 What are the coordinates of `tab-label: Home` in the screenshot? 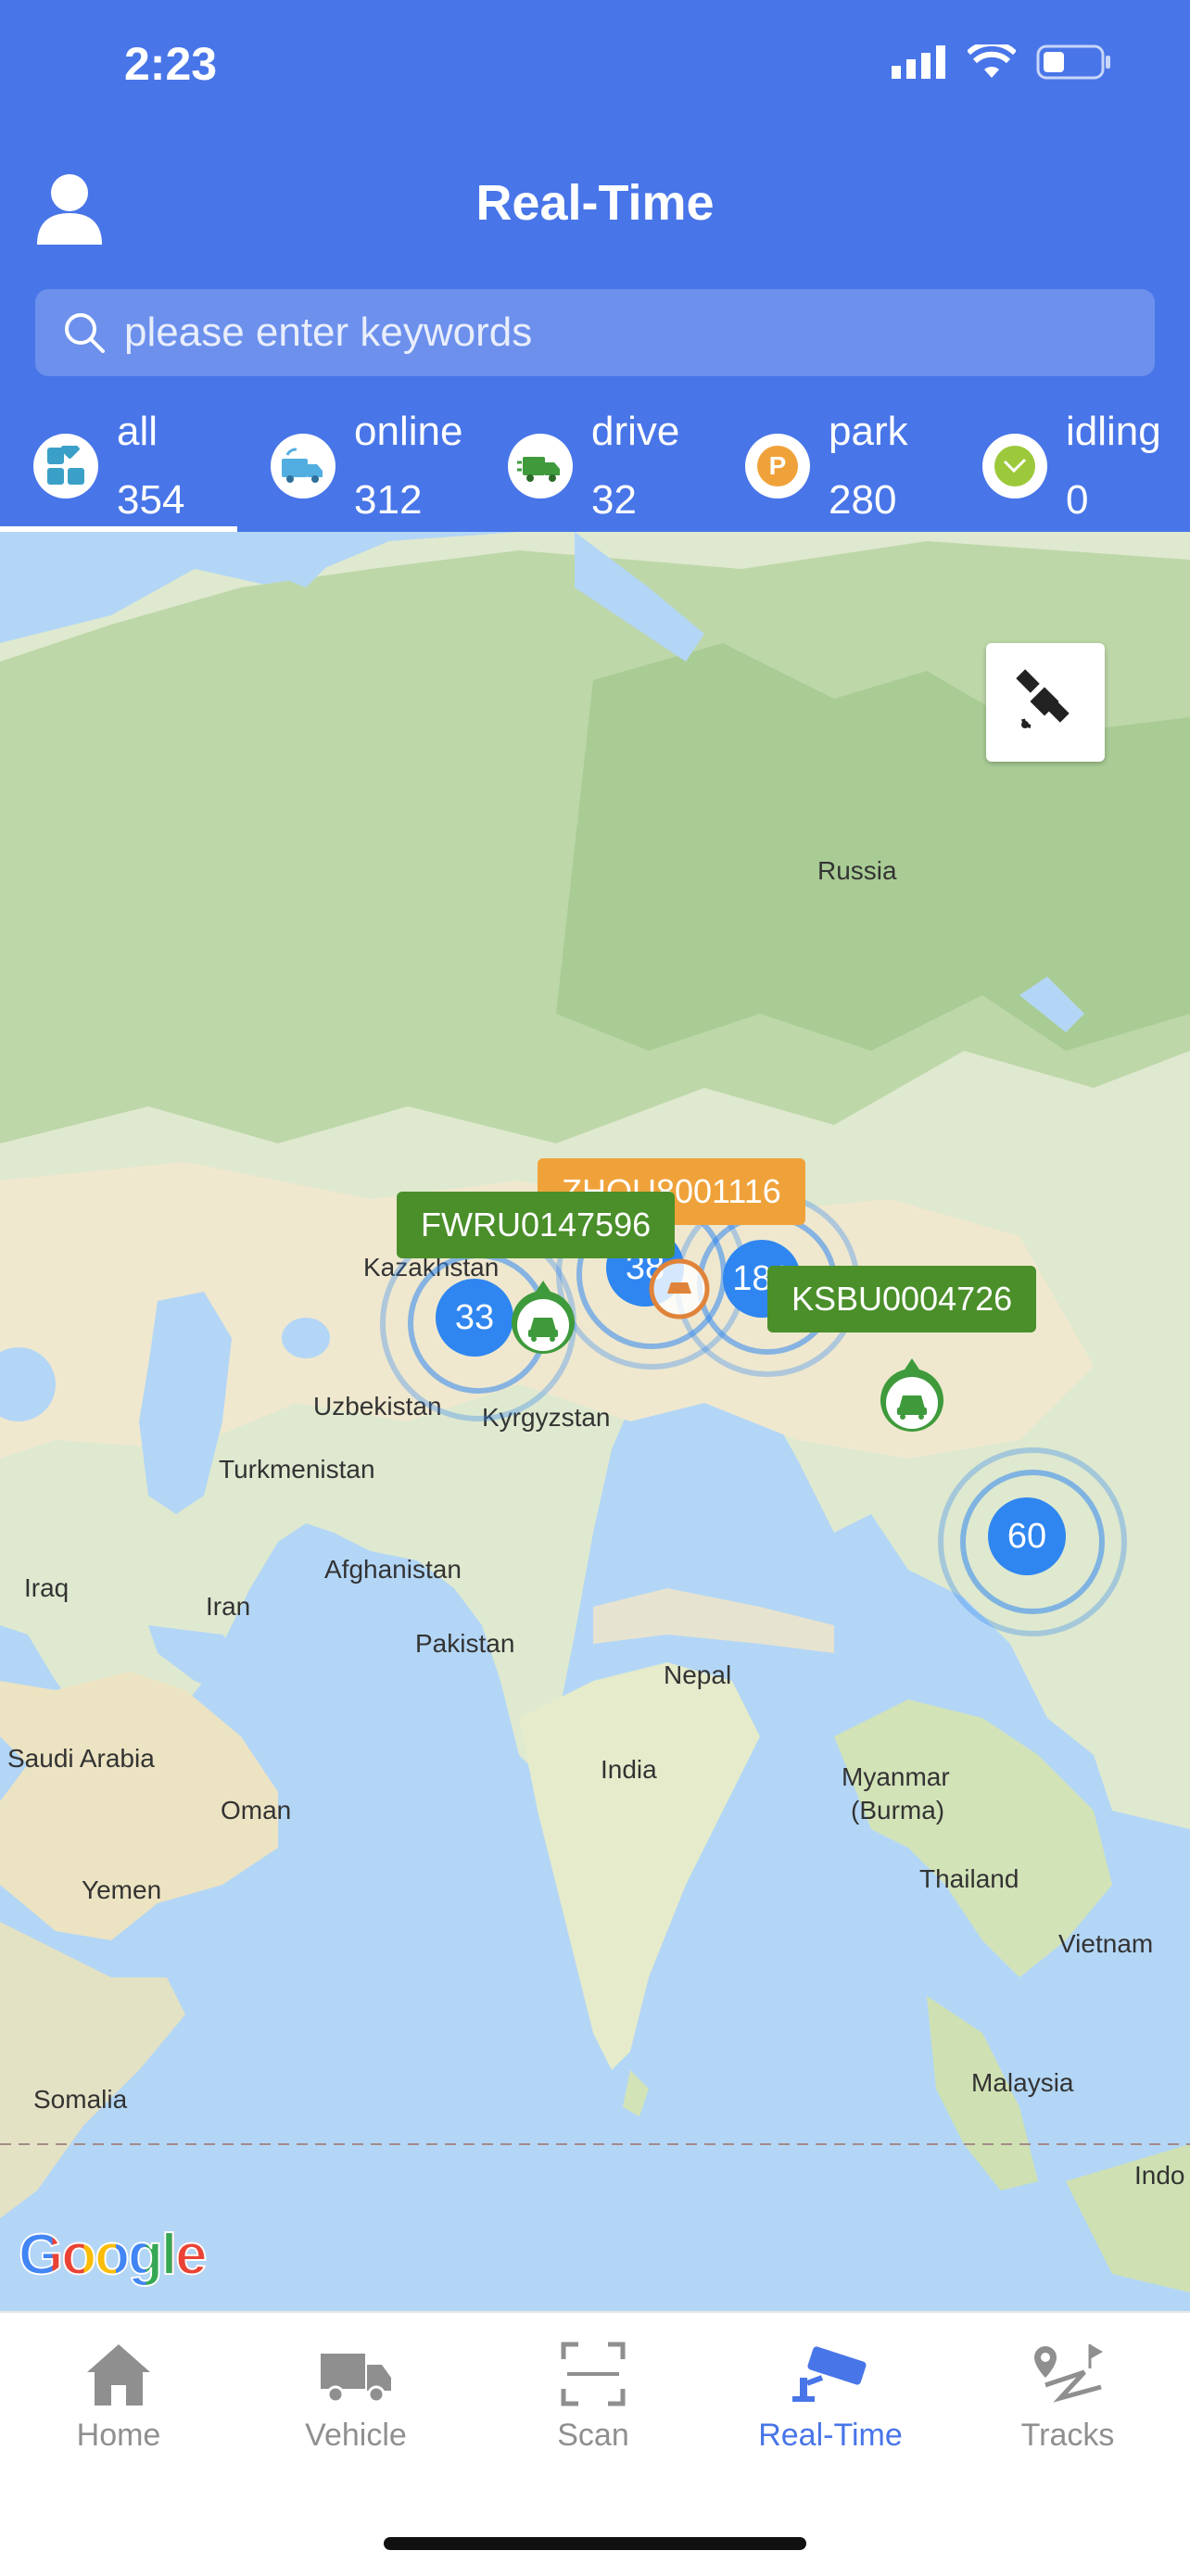 It's located at (118, 2435).